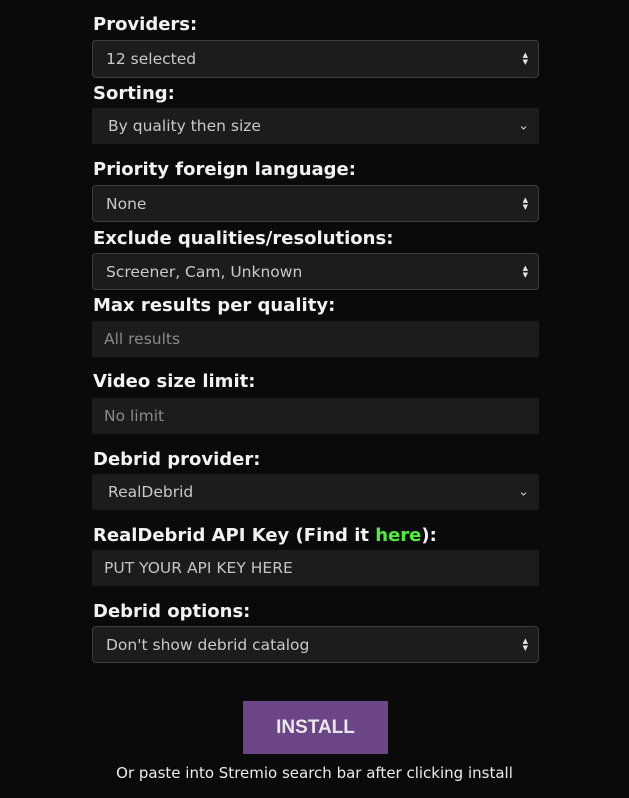  I want to click on debrid-provider-select: RealDebrid ⌄, so click(315, 492).